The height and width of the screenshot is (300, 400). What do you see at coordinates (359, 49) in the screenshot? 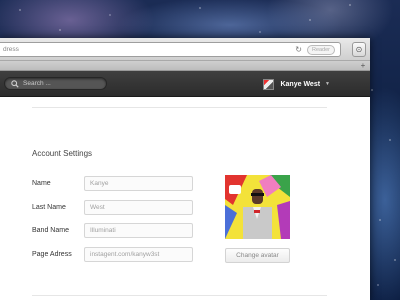
I see `extension-button: ⊙` at bounding box center [359, 49].